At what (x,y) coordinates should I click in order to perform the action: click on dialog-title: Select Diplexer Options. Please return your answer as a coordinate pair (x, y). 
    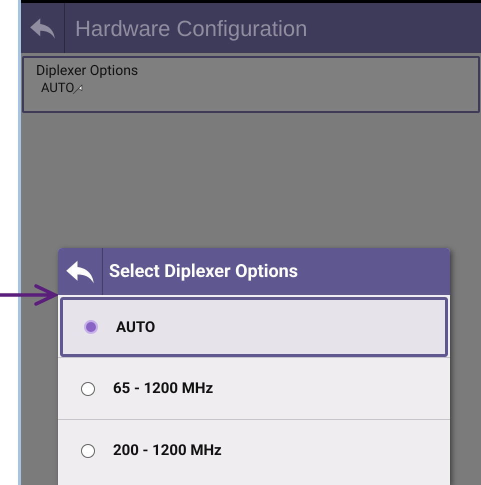
    Looking at the image, I should click on (203, 272).